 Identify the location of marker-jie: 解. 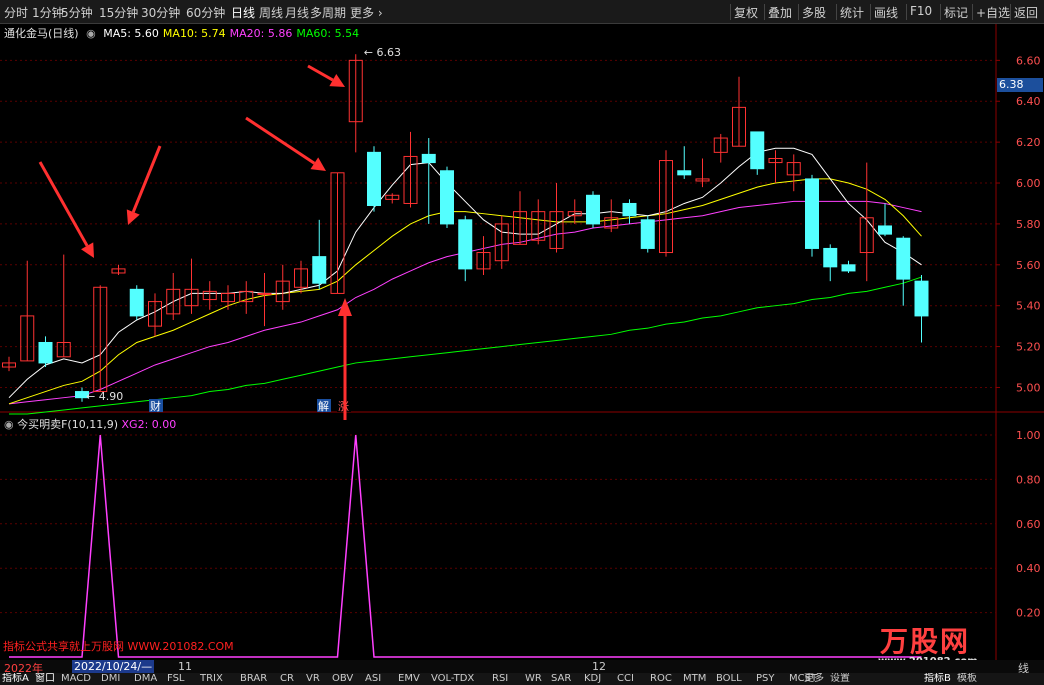
(323, 406).